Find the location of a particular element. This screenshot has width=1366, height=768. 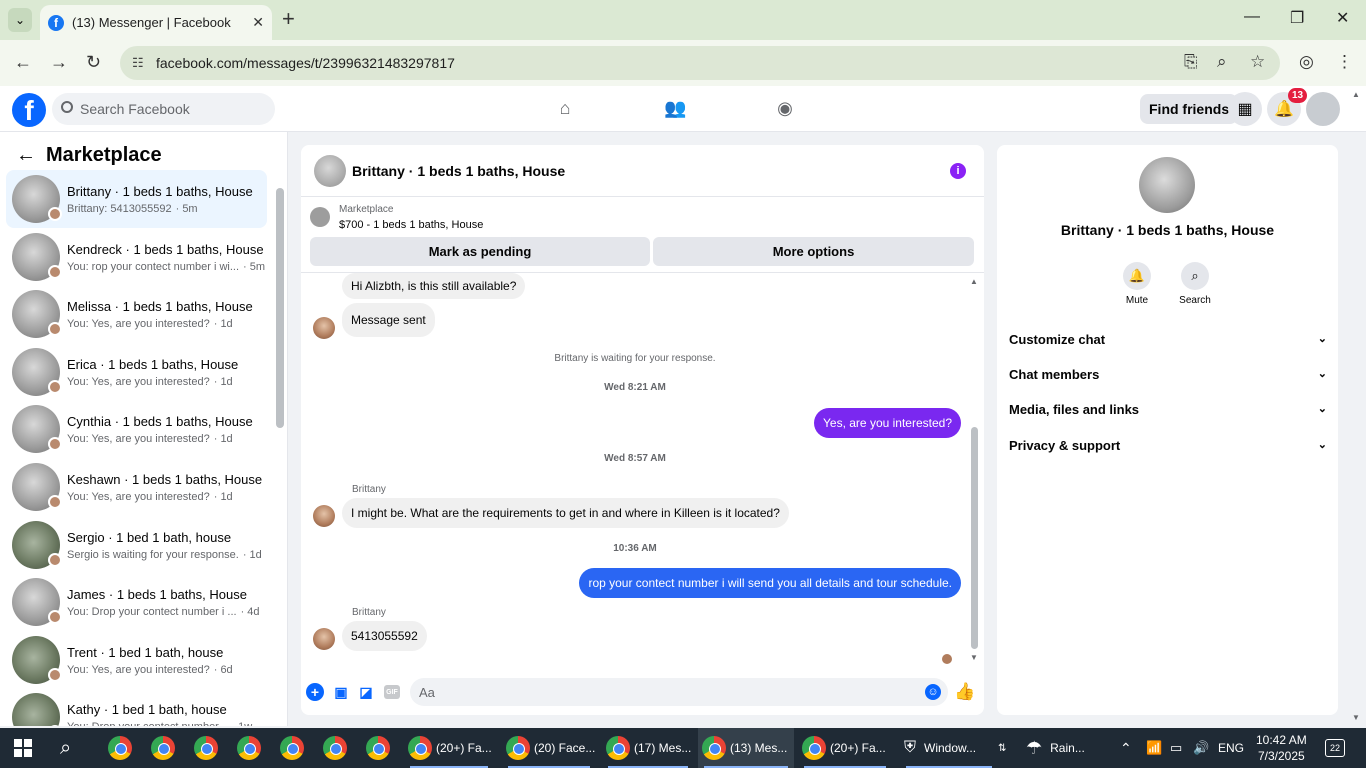

install-app-icon: ⎘ is located at coordinates (1191, 62).